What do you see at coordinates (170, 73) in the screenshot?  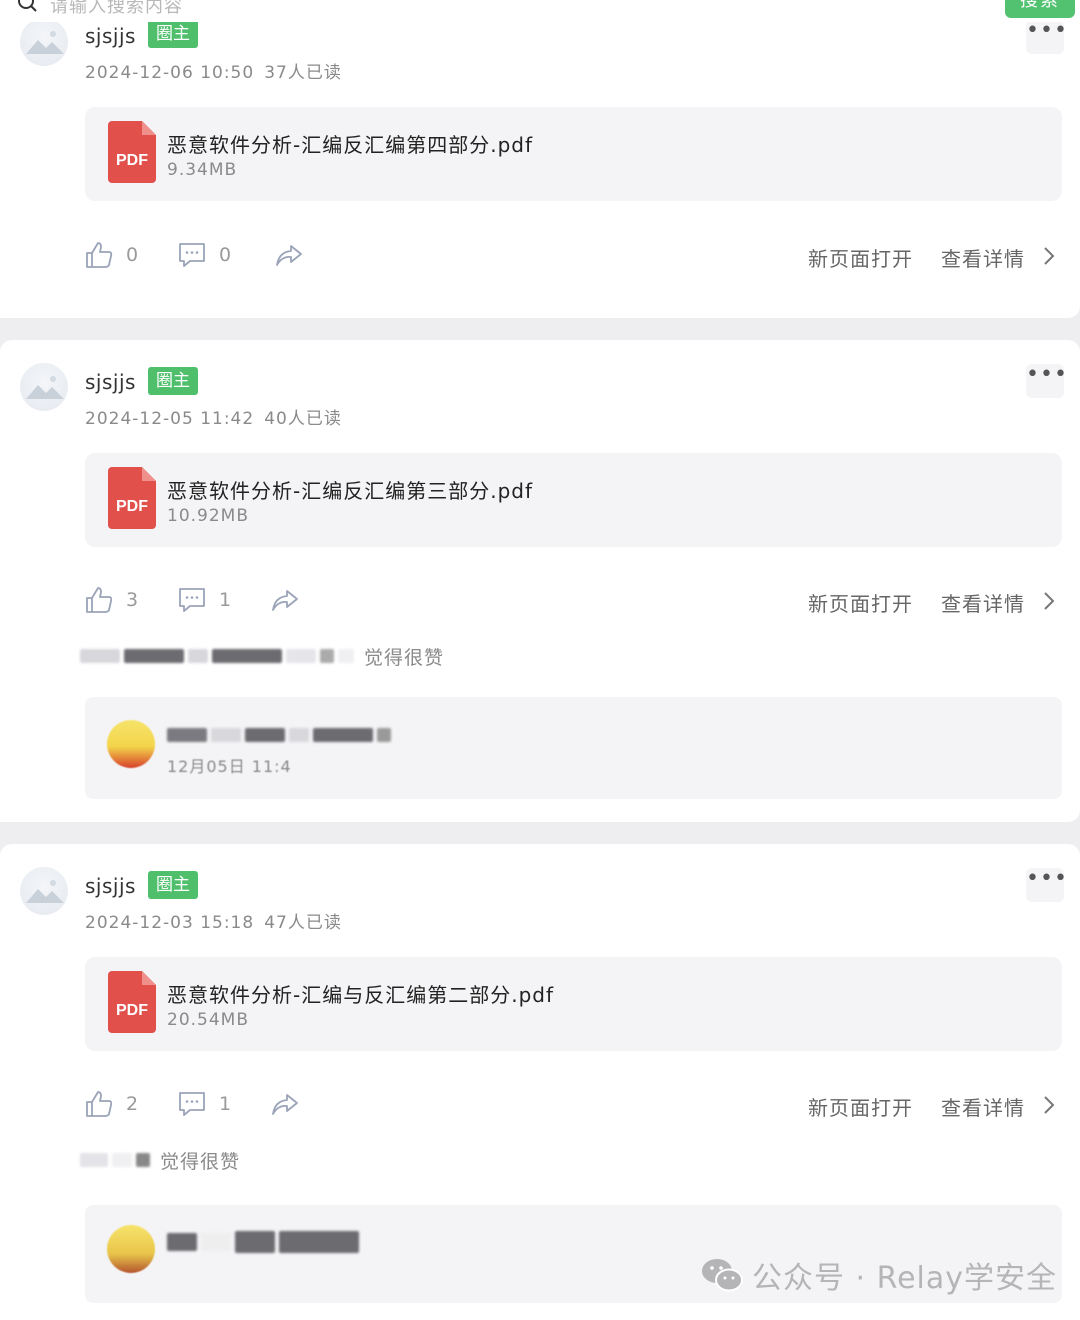 I see `post-date: 2024-12-06 10:50` at bounding box center [170, 73].